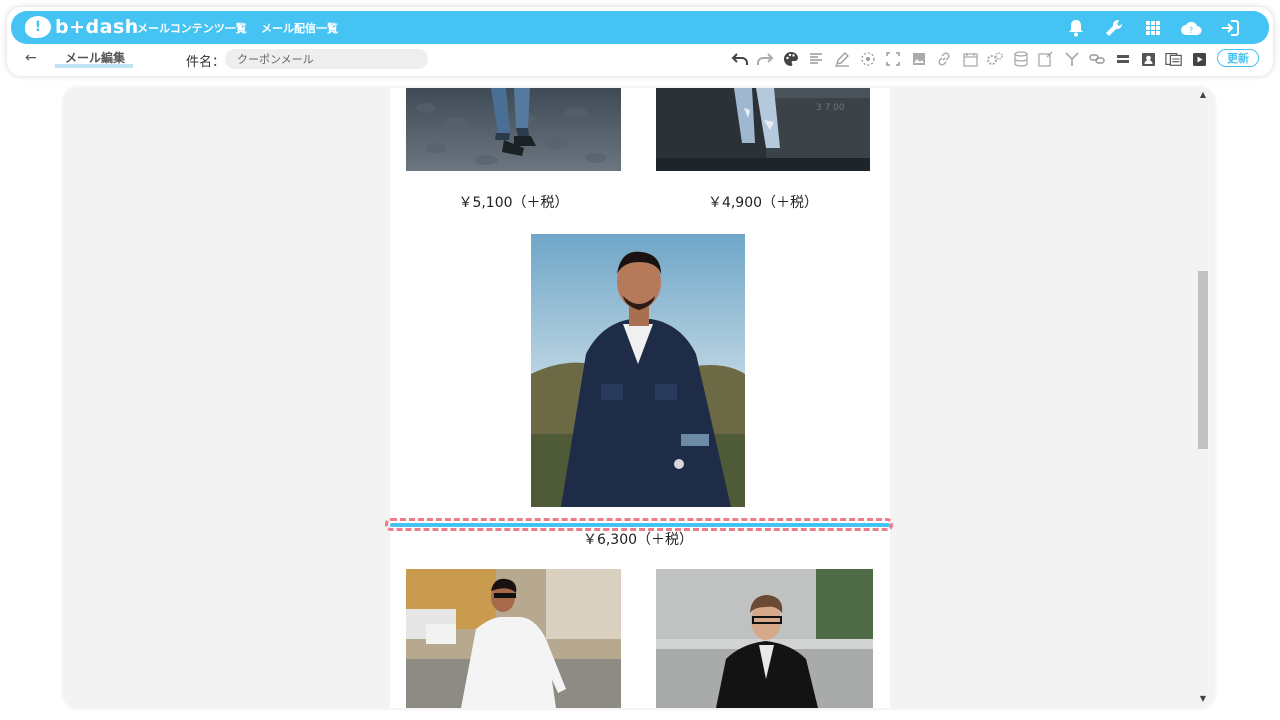 The image size is (1280, 720). I want to click on nav-mail-contents: メールコンテンツ一覧, so click(192, 28).